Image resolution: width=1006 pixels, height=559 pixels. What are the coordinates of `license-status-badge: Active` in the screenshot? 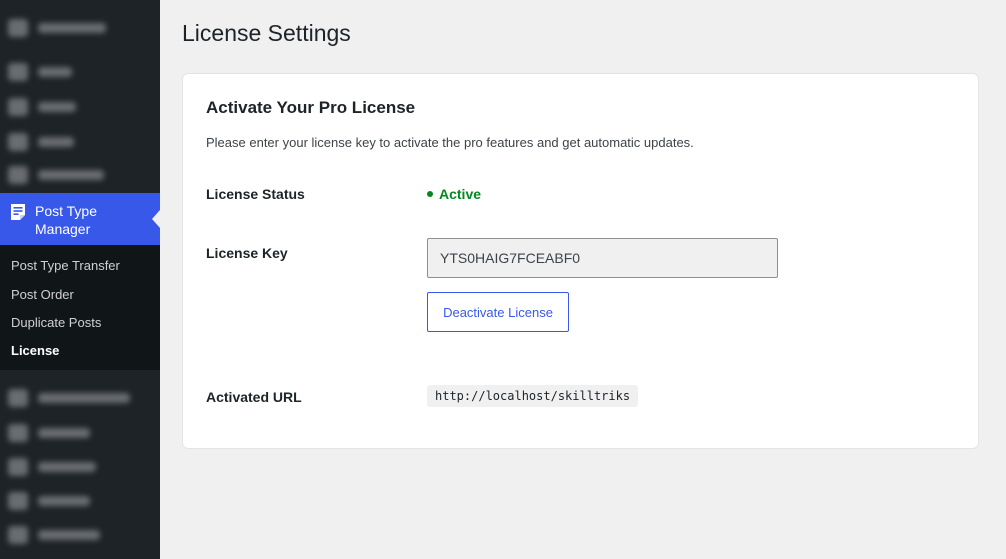 It's located at (454, 194).